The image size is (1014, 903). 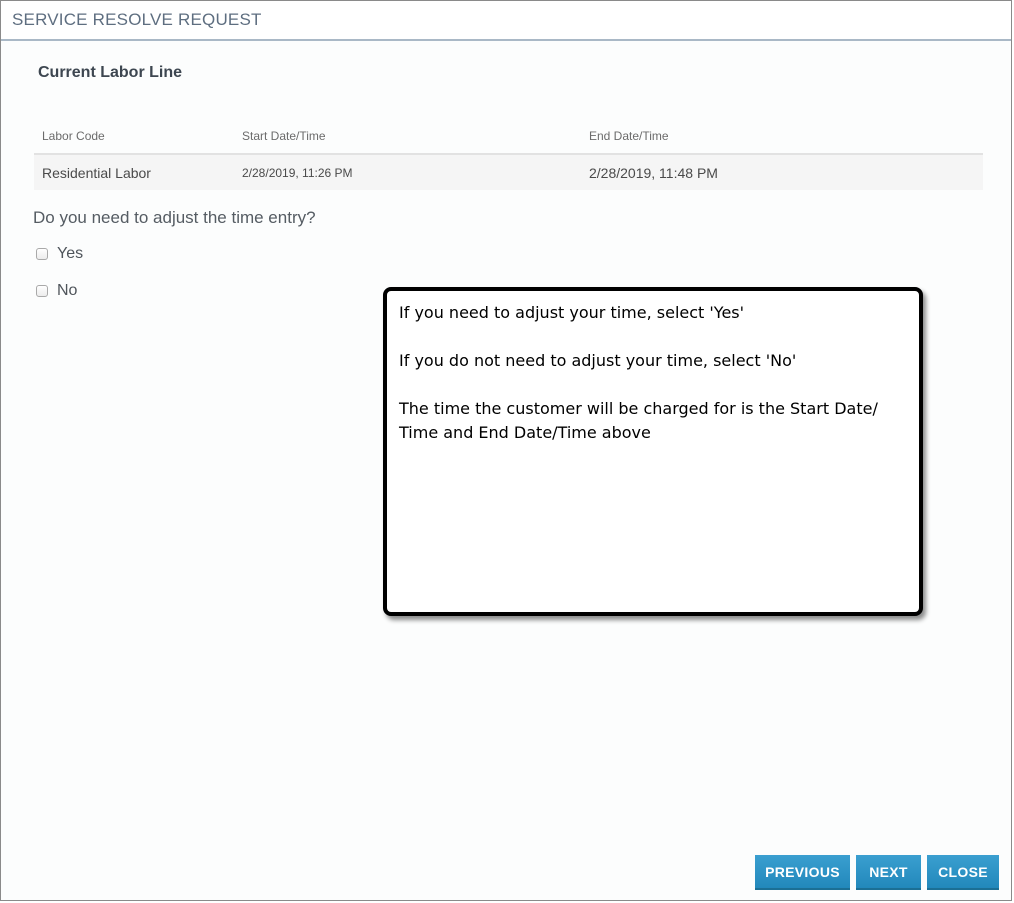 What do you see at coordinates (56, 291) in the screenshot?
I see `option-no: No` at bounding box center [56, 291].